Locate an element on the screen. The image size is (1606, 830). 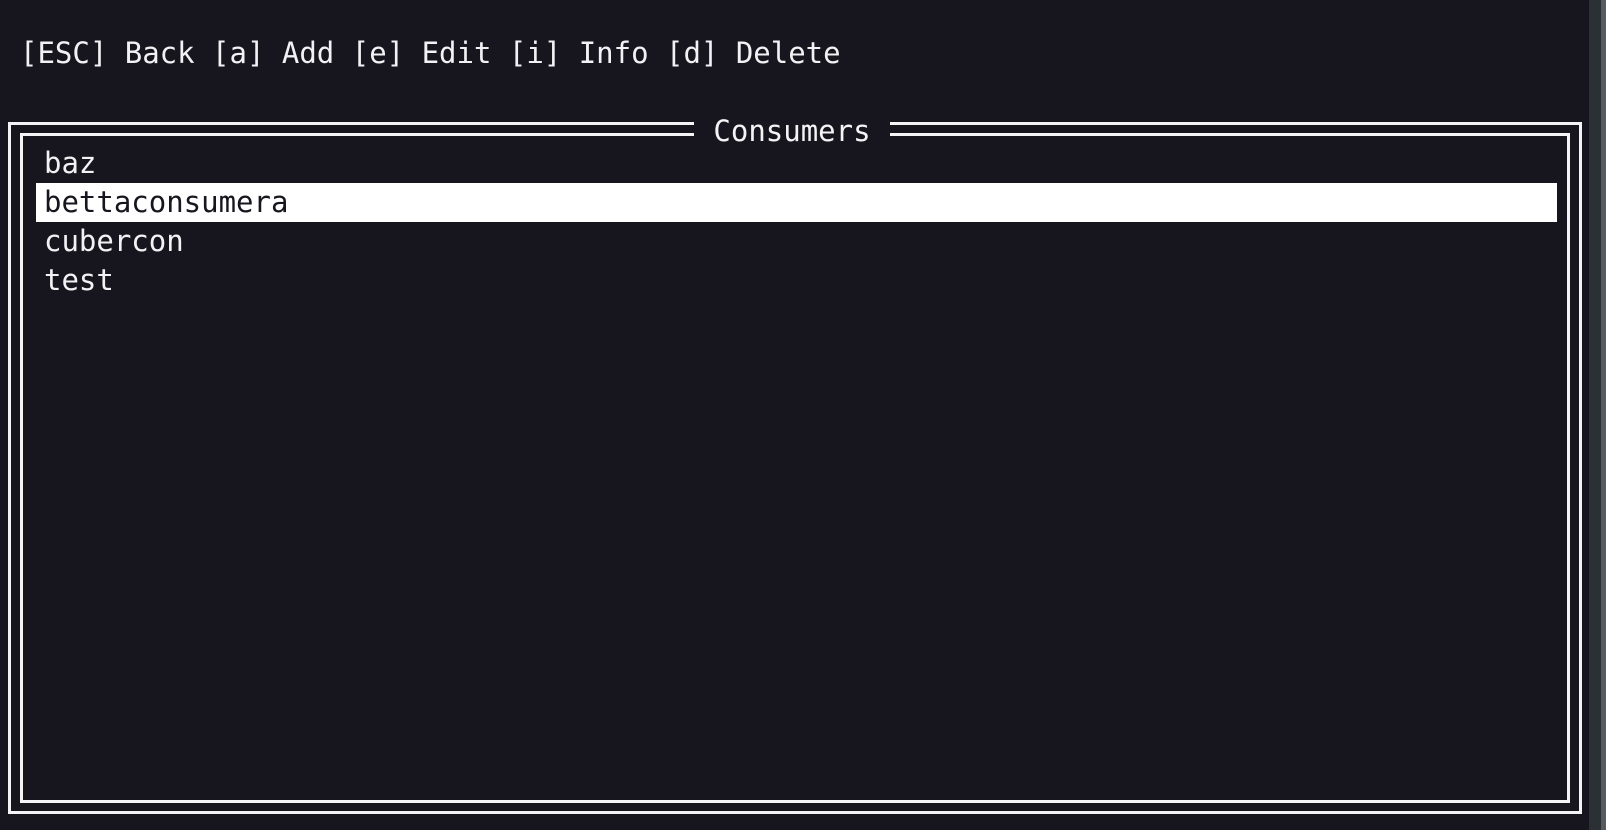
list-item: test is located at coordinates (796, 280).